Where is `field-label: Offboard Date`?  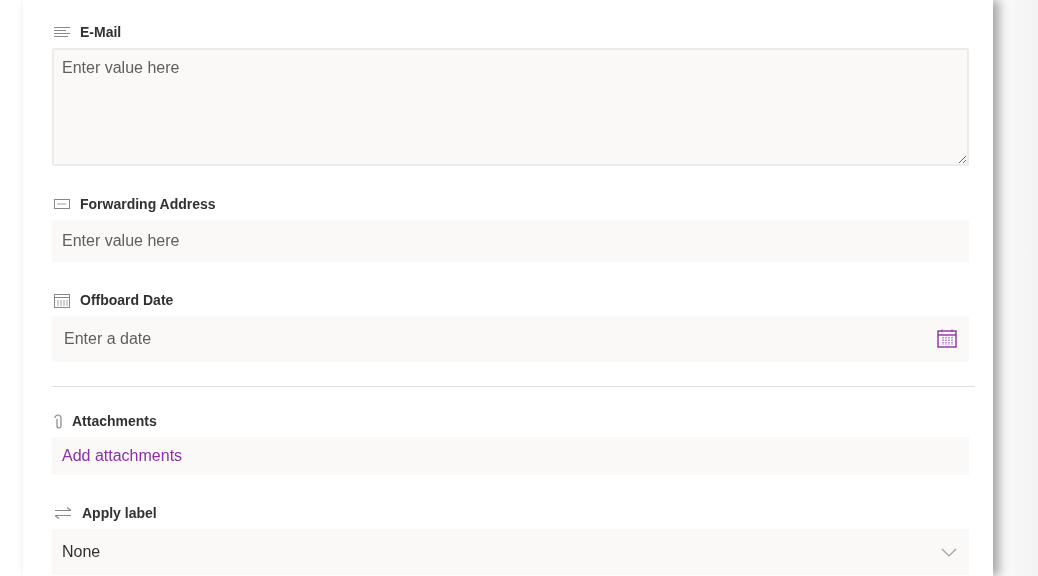 field-label: Offboard Date is located at coordinates (127, 300).